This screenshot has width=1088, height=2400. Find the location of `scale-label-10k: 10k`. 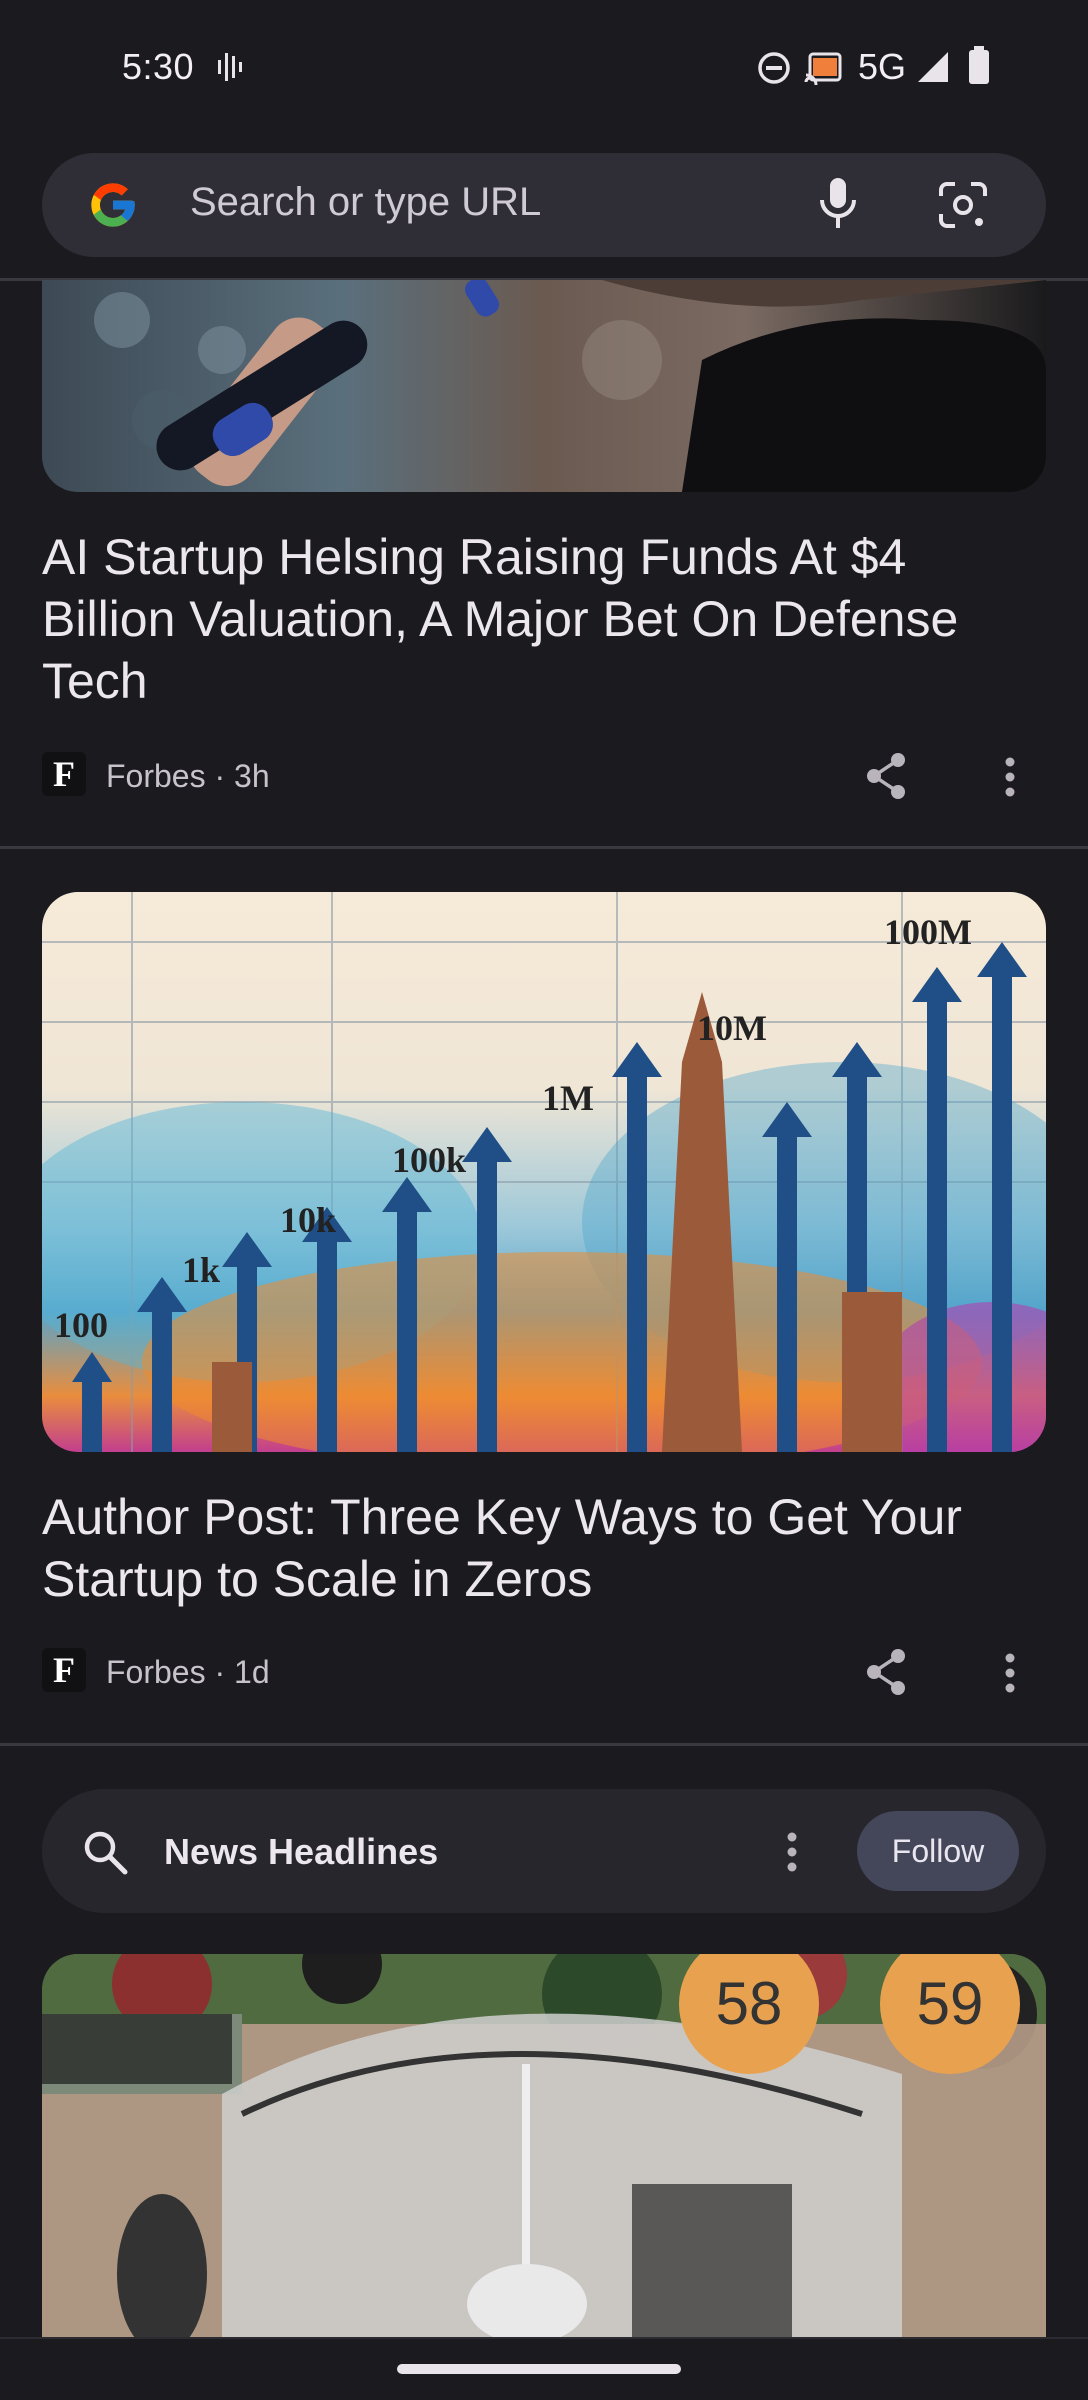

scale-label-10k: 10k is located at coordinates (308, 1220).